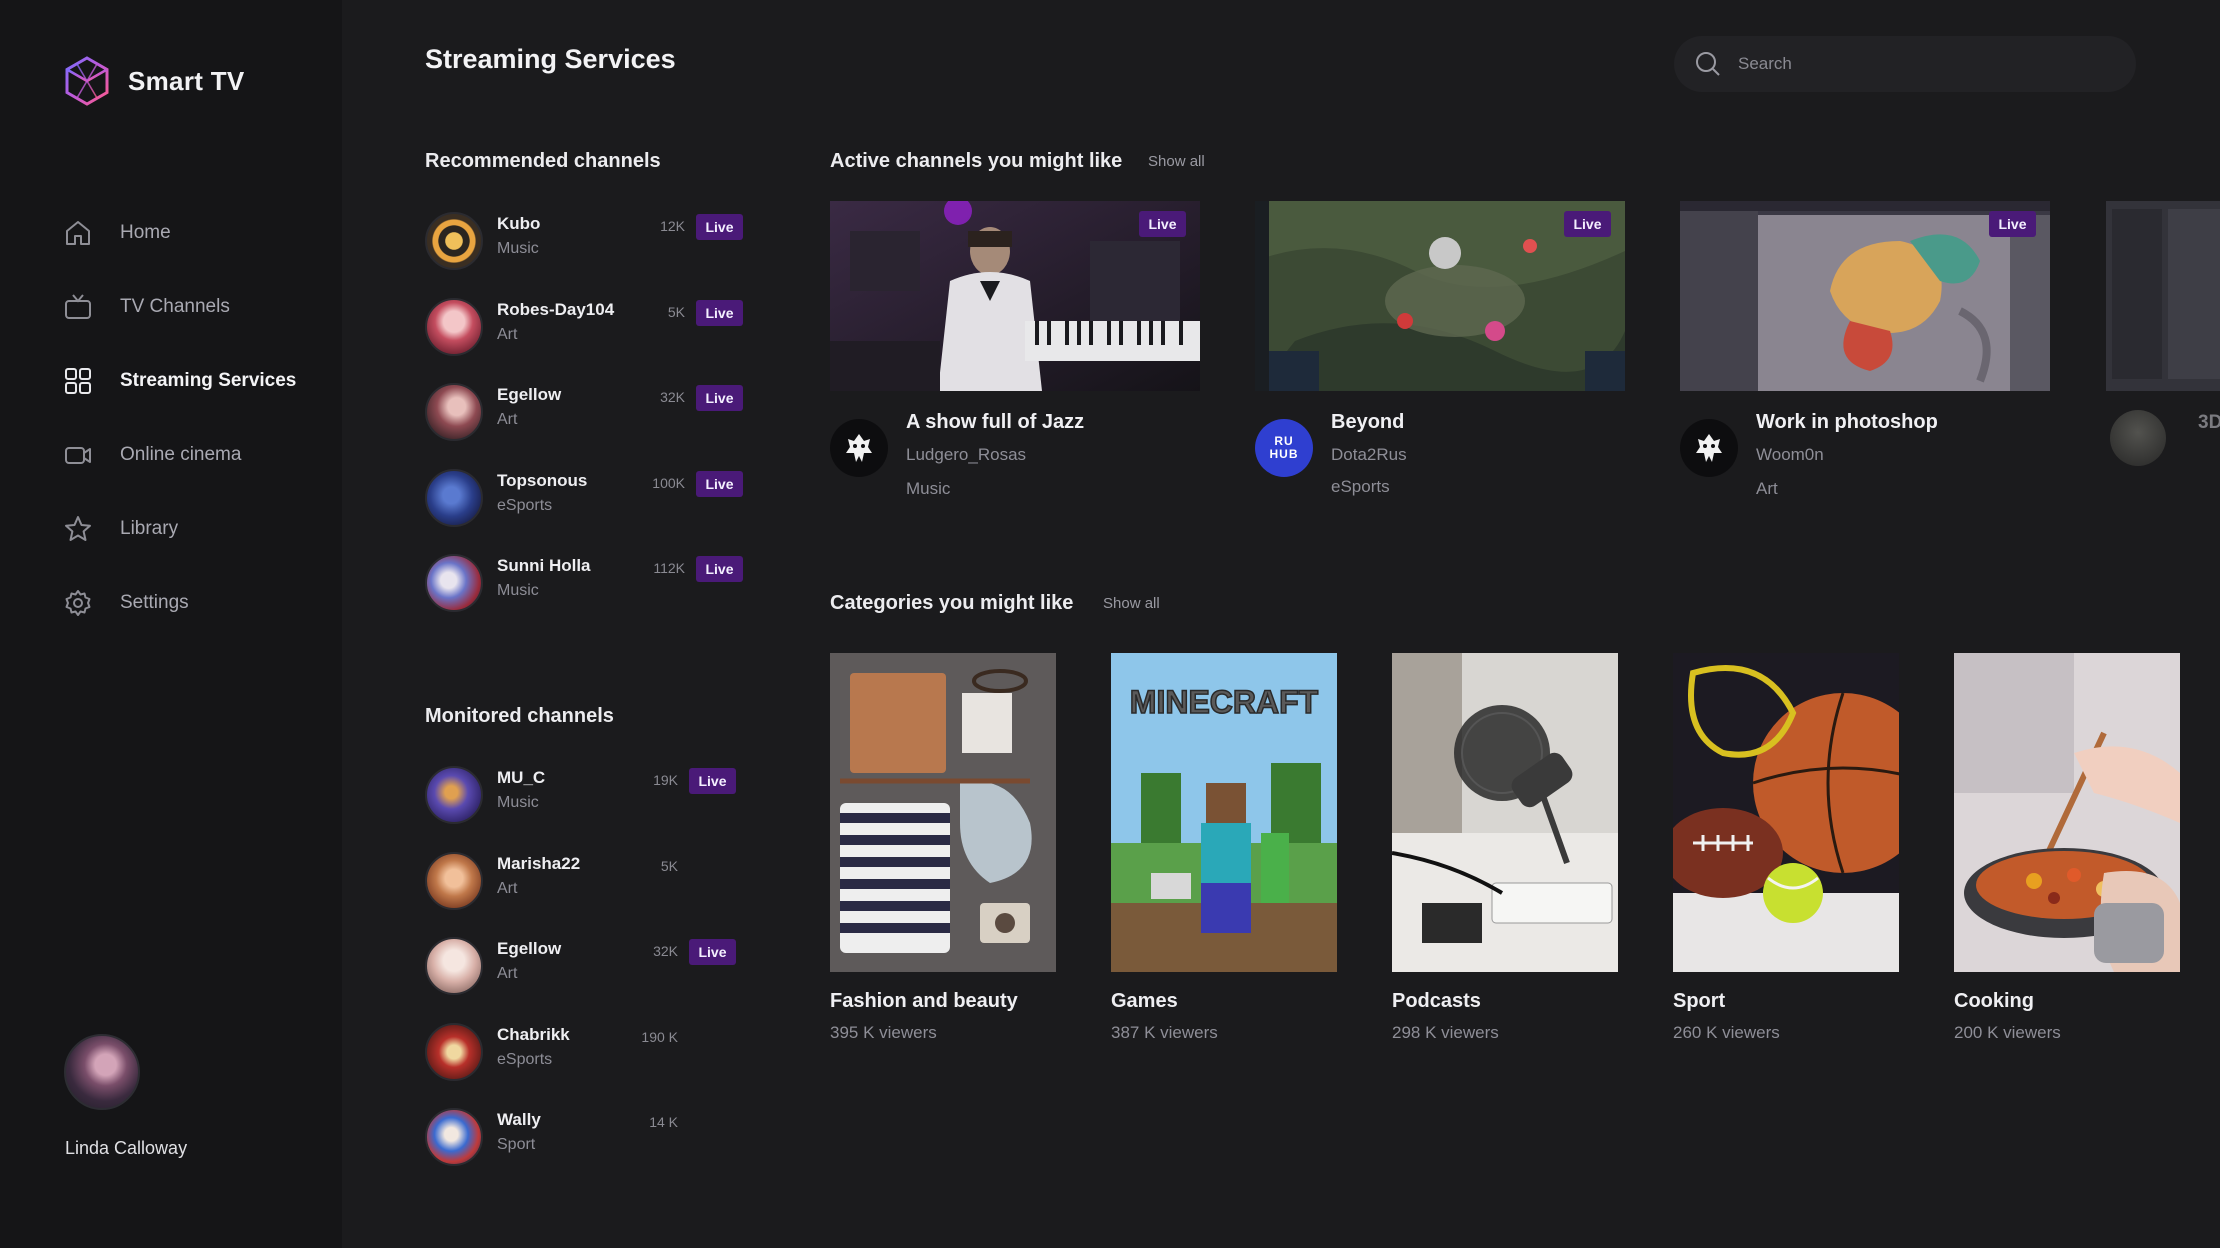 Image resolution: width=2220 pixels, height=1248 pixels. What do you see at coordinates (1436, 1001) in the screenshot?
I see `category-title: Podcasts` at bounding box center [1436, 1001].